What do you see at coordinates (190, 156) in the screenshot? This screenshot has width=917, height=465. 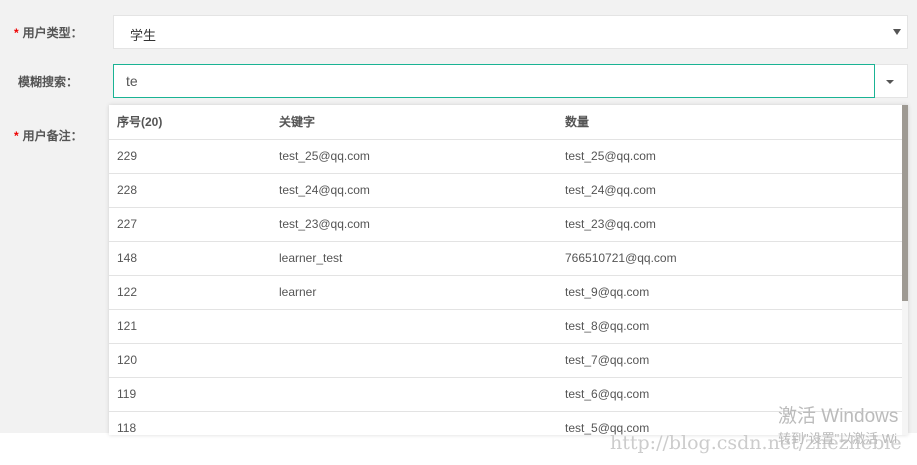 I see `cell-index: 229` at bounding box center [190, 156].